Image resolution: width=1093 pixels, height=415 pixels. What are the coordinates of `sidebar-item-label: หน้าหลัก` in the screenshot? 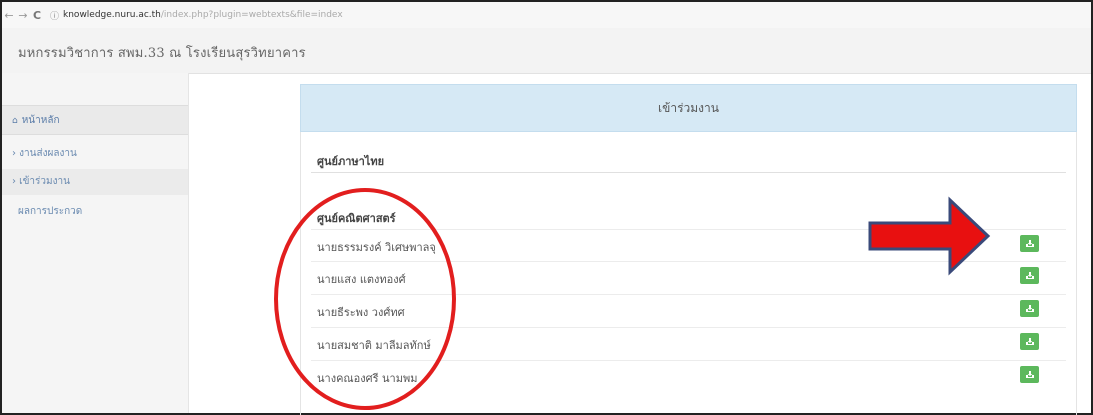 It's located at (40, 120).